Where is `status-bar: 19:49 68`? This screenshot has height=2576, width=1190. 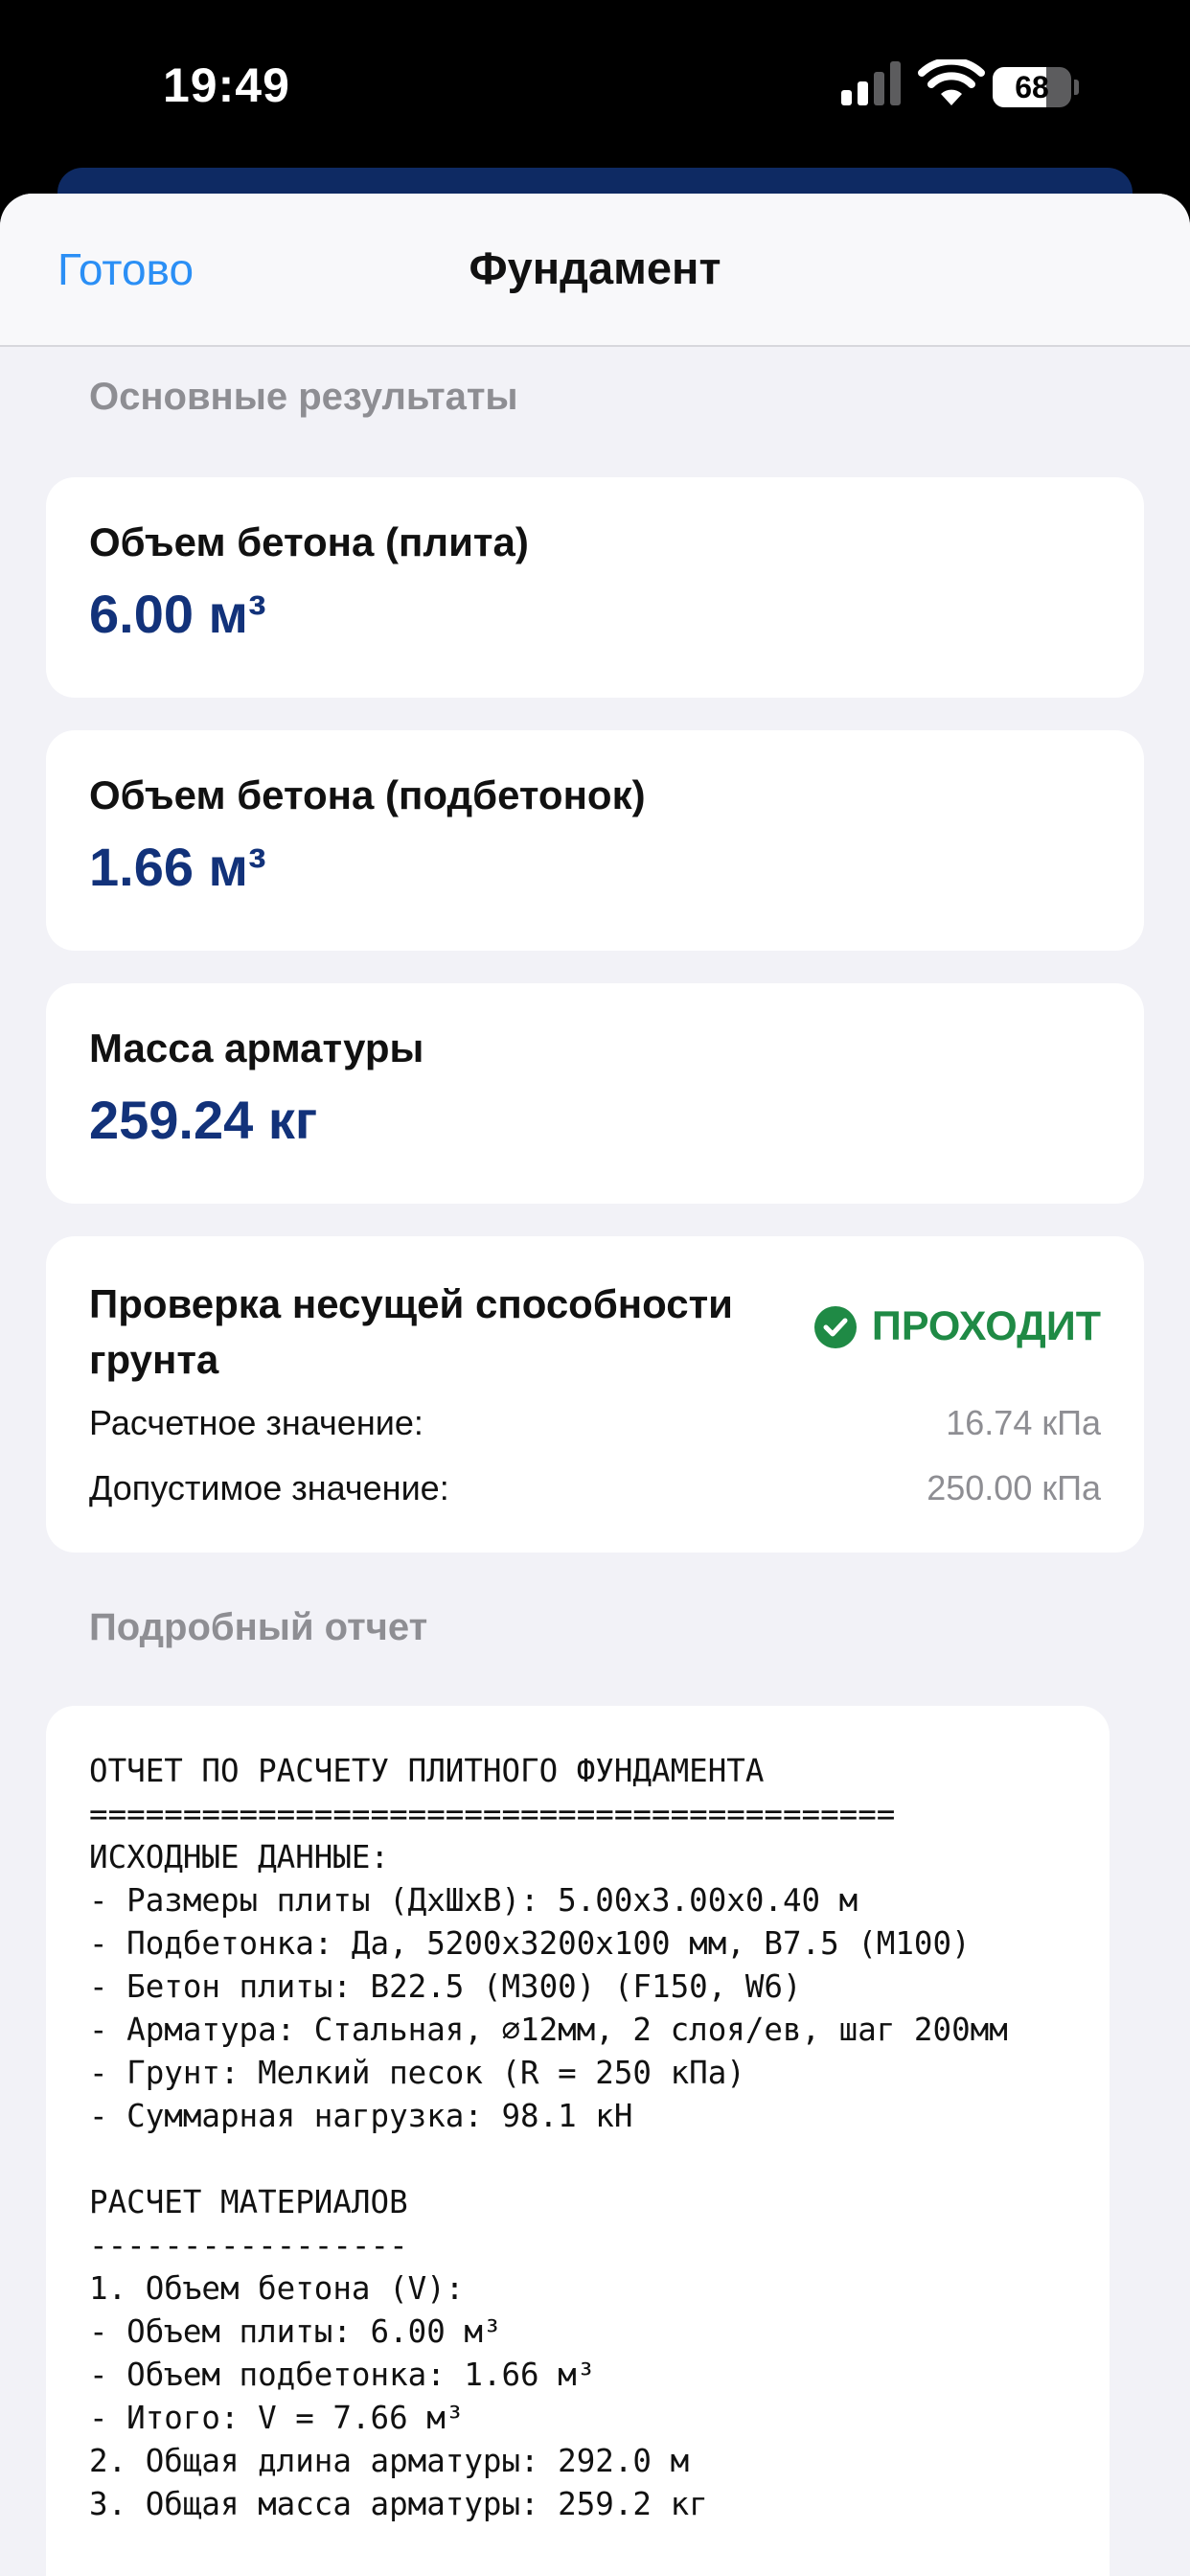 status-bar: 19:49 68 is located at coordinates (595, 91).